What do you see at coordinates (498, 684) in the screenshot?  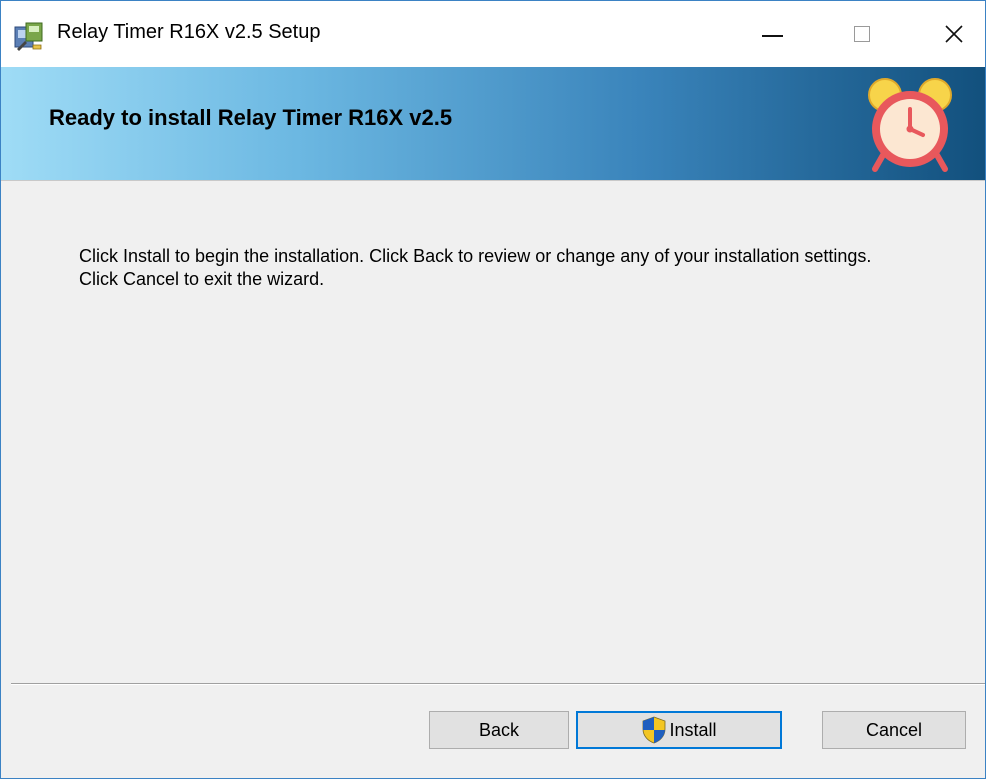 I see `footer-separator` at bounding box center [498, 684].